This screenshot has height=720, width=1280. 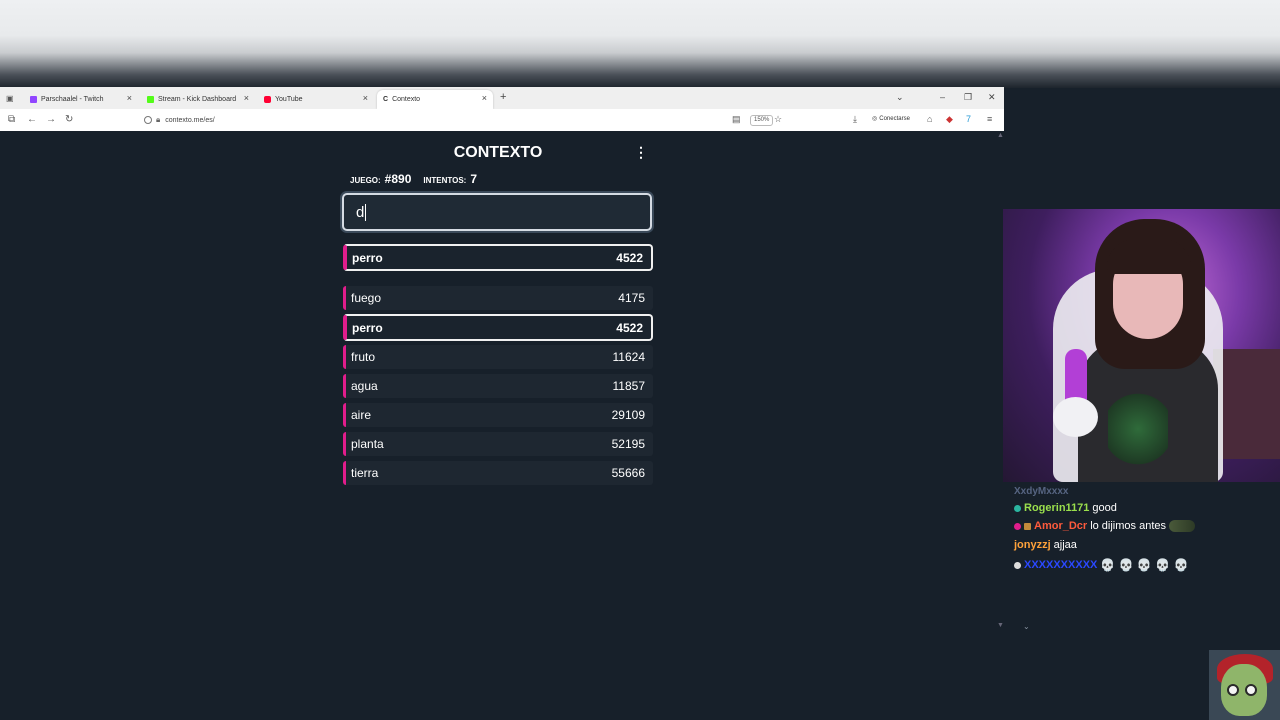 What do you see at coordinates (894, 118) in the screenshot?
I see `connect-label: Conectarse` at bounding box center [894, 118].